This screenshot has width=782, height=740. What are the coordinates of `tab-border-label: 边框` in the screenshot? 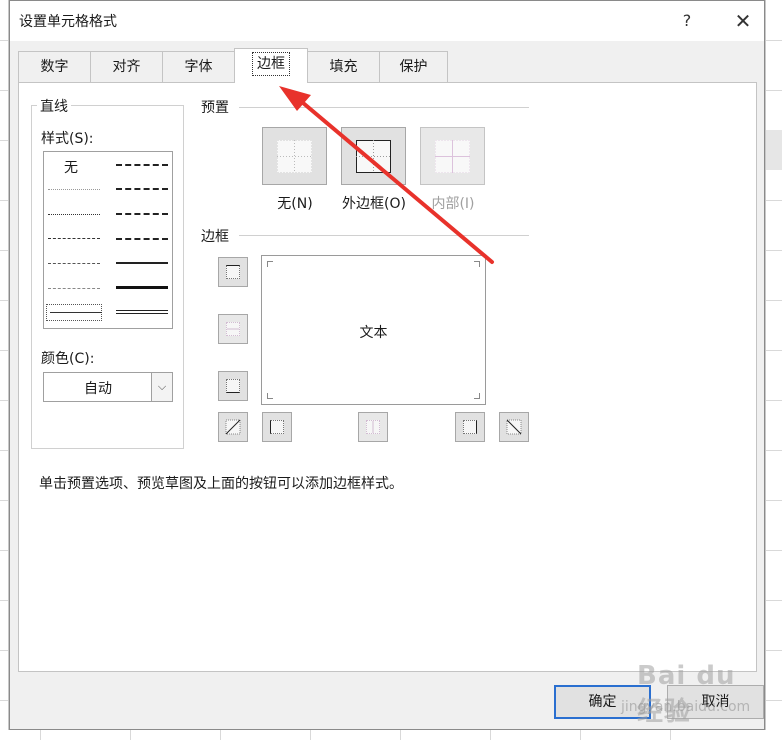 It's located at (271, 64).